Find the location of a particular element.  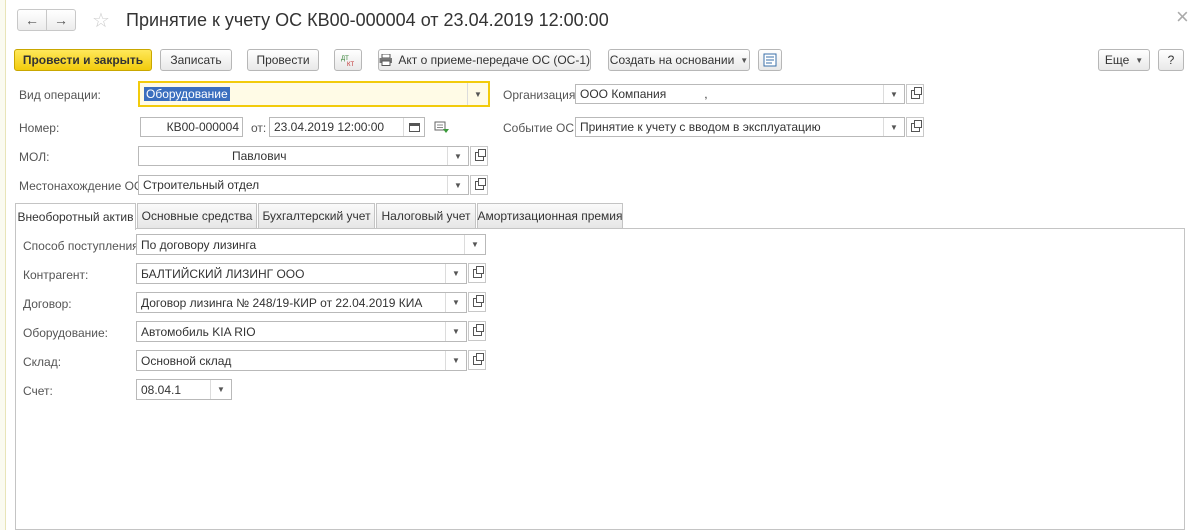

forward-button: → is located at coordinates (60, 20).